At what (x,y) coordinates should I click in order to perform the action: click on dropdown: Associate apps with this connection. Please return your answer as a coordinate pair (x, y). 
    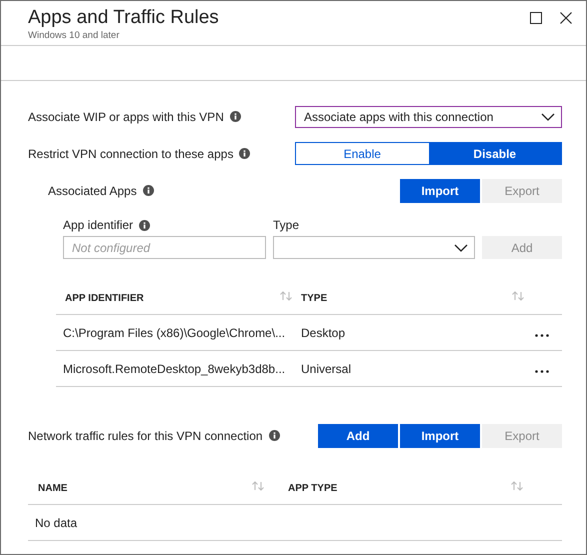
    Looking at the image, I should click on (428, 117).